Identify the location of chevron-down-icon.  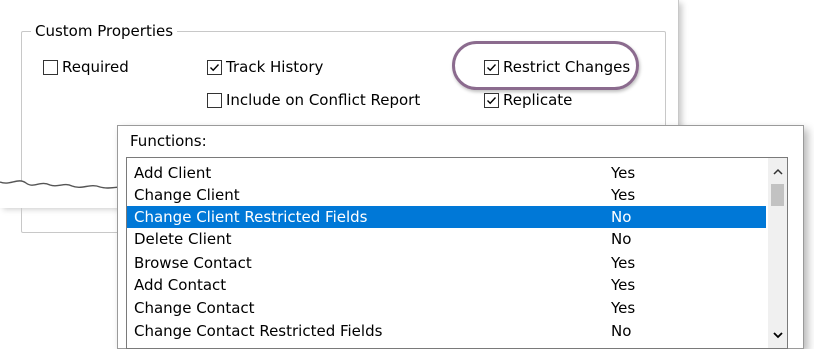
(777, 334).